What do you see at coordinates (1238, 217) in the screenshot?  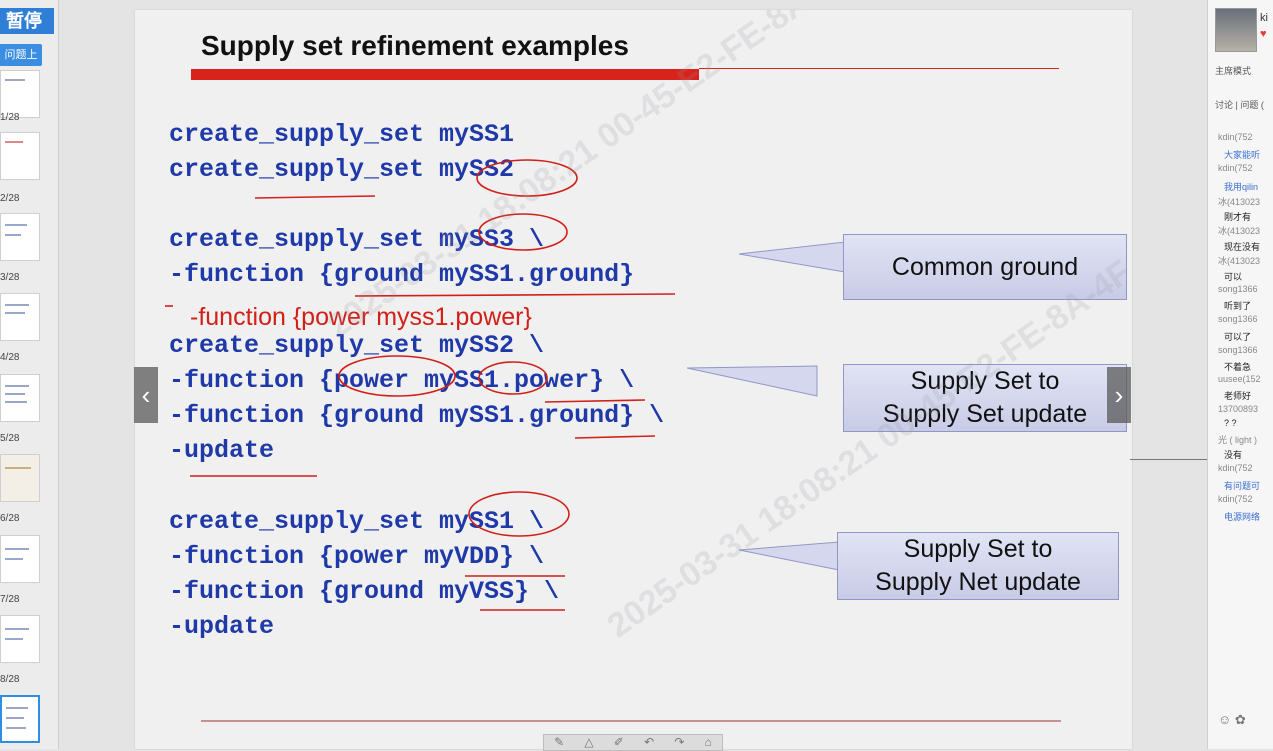 I see `chat-message: 刚才有` at bounding box center [1238, 217].